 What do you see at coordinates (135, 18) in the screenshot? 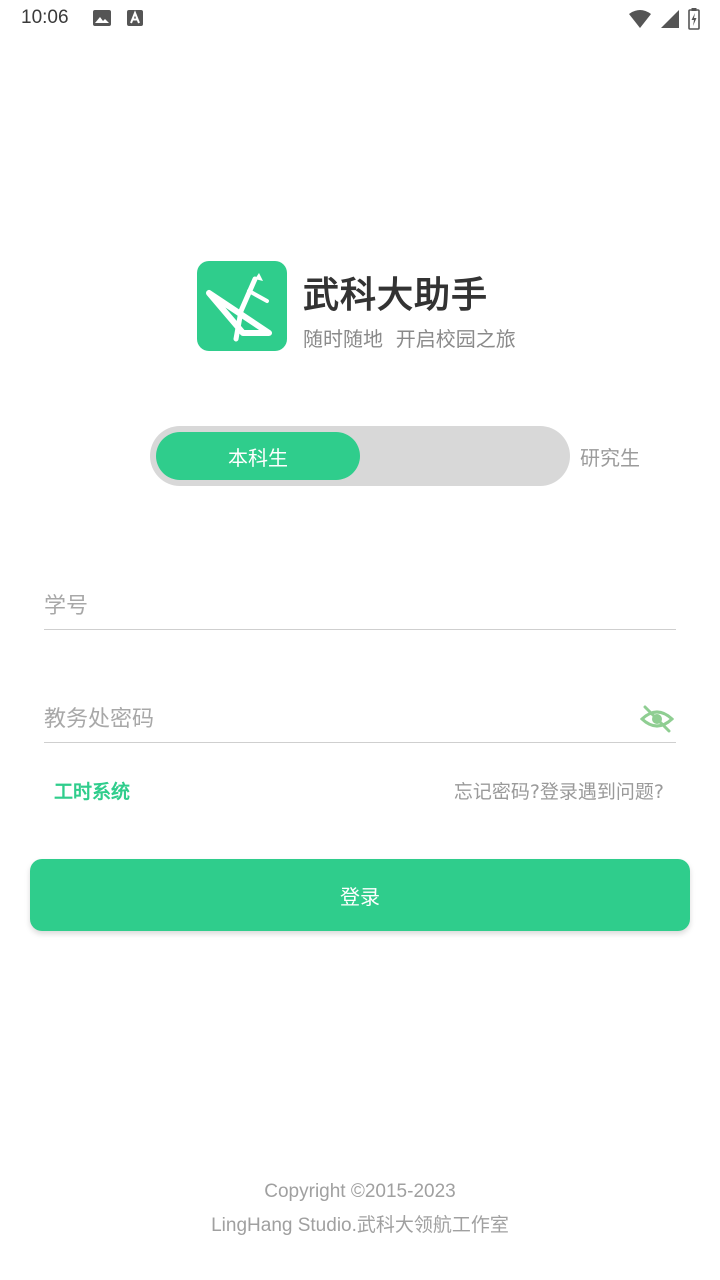
I see `font-a-icon` at bounding box center [135, 18].